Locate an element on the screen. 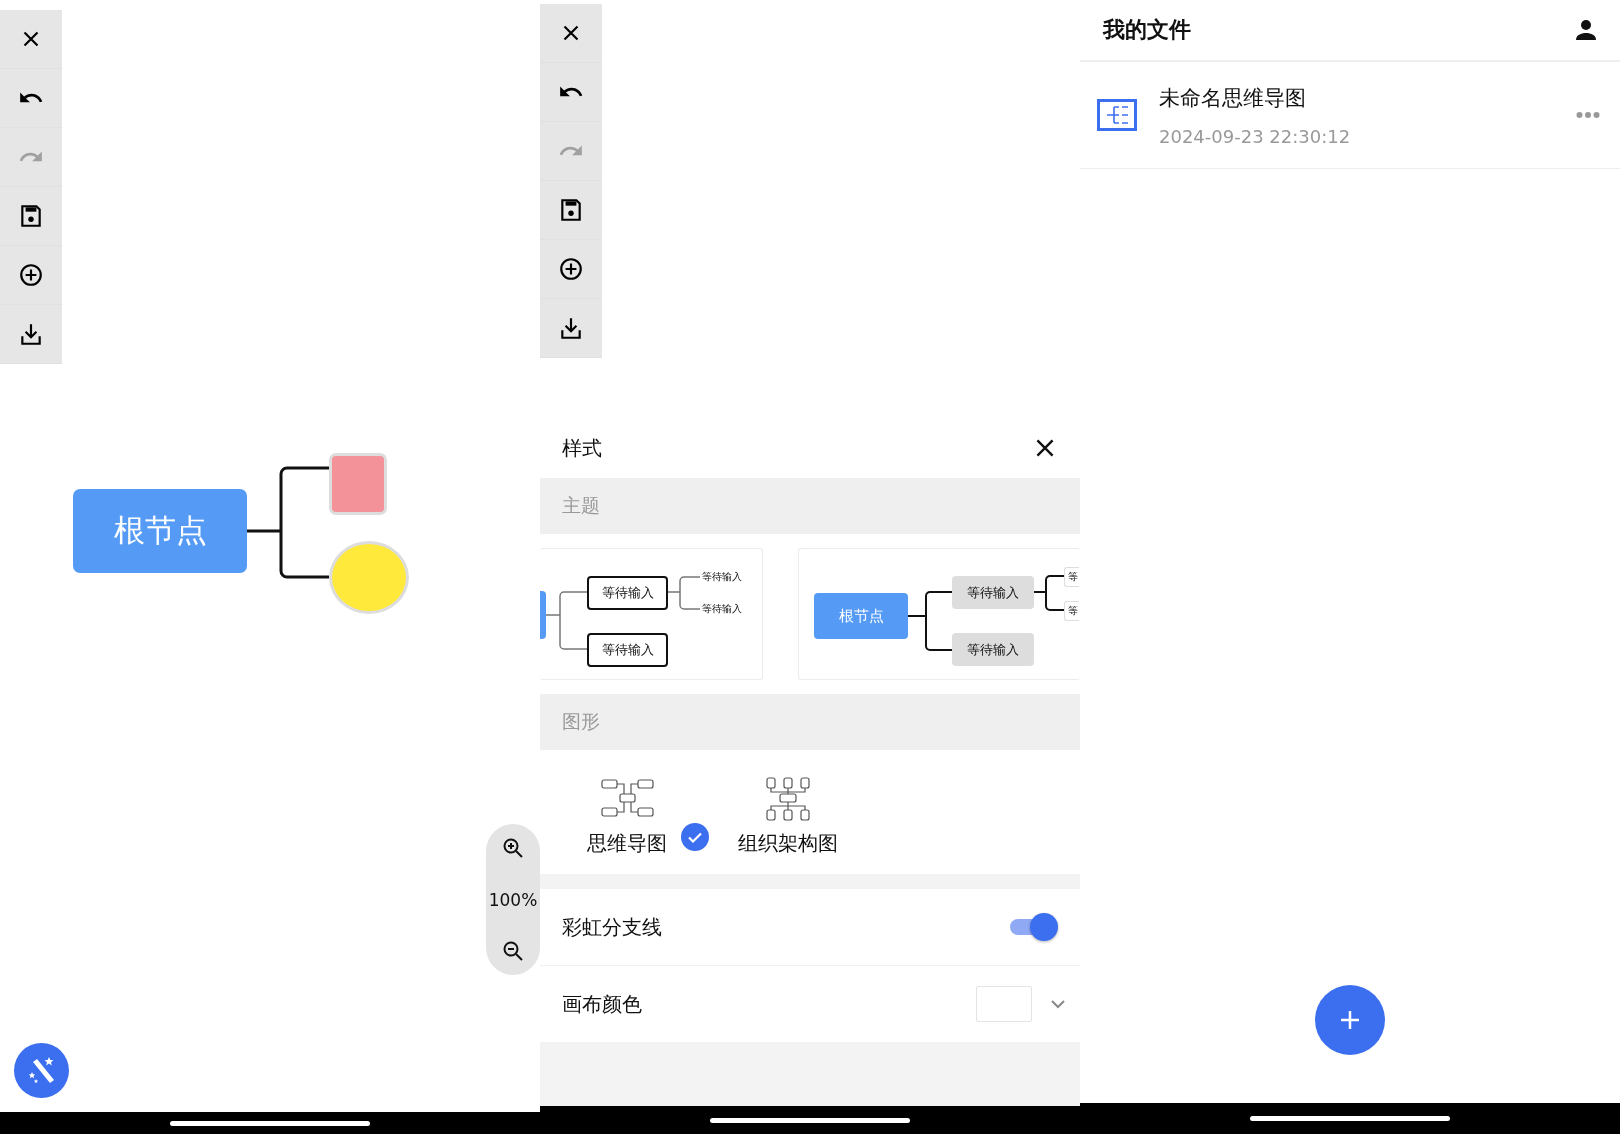 The width and height of the screenshot is (1620, 1134). mind-map-file-icon is located at coordinates (1117, 115).